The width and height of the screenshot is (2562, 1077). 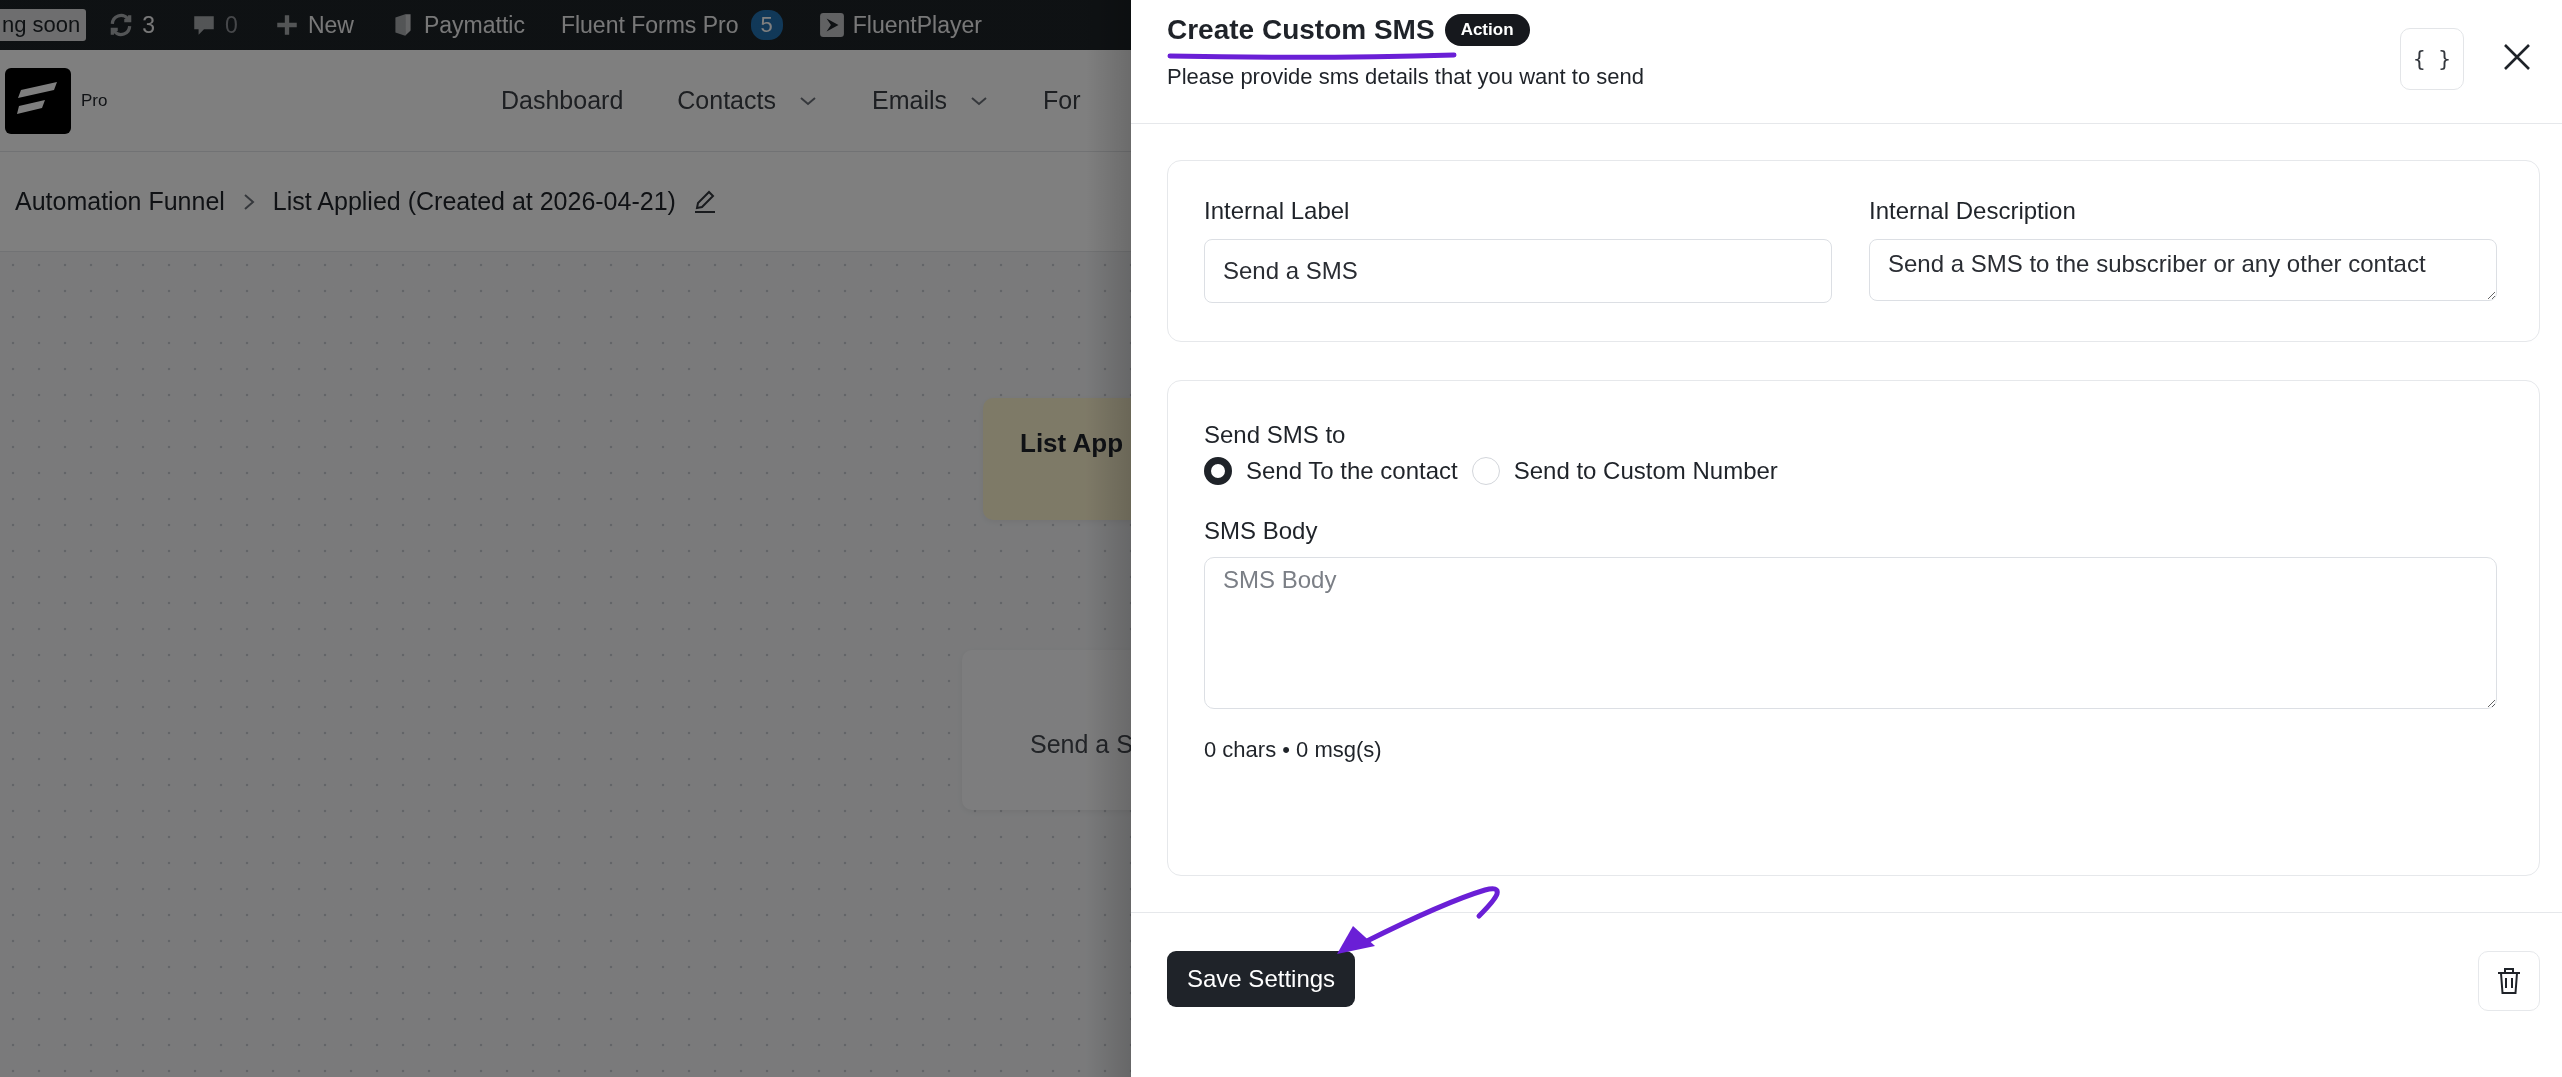 I want to click on trash-icon, so click(x=2509, y=981).